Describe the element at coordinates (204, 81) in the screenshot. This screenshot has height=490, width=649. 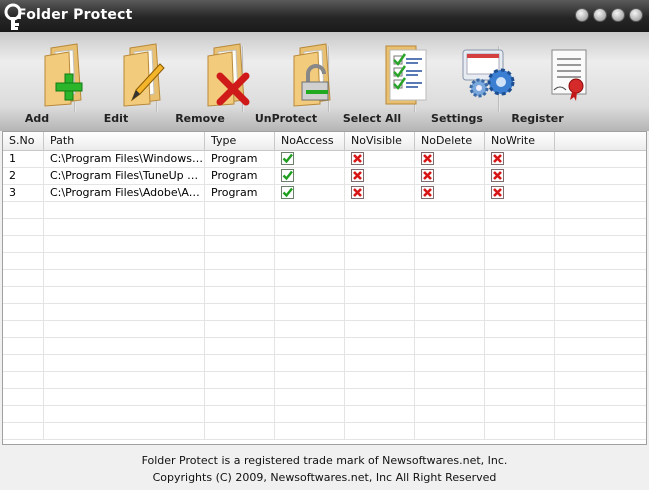
I see `remove-button: Remove` at that location.